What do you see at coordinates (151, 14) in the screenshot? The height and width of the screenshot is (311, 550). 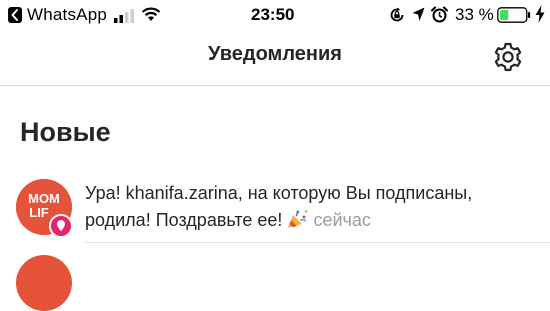 I see `wifi-icon` at bounding box center [151, 14].